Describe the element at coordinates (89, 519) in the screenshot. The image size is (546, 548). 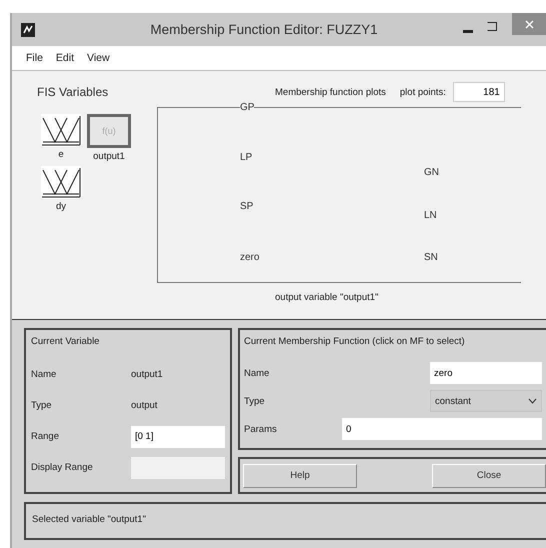
I see `status-text: Selected variable "output1"` at that location.